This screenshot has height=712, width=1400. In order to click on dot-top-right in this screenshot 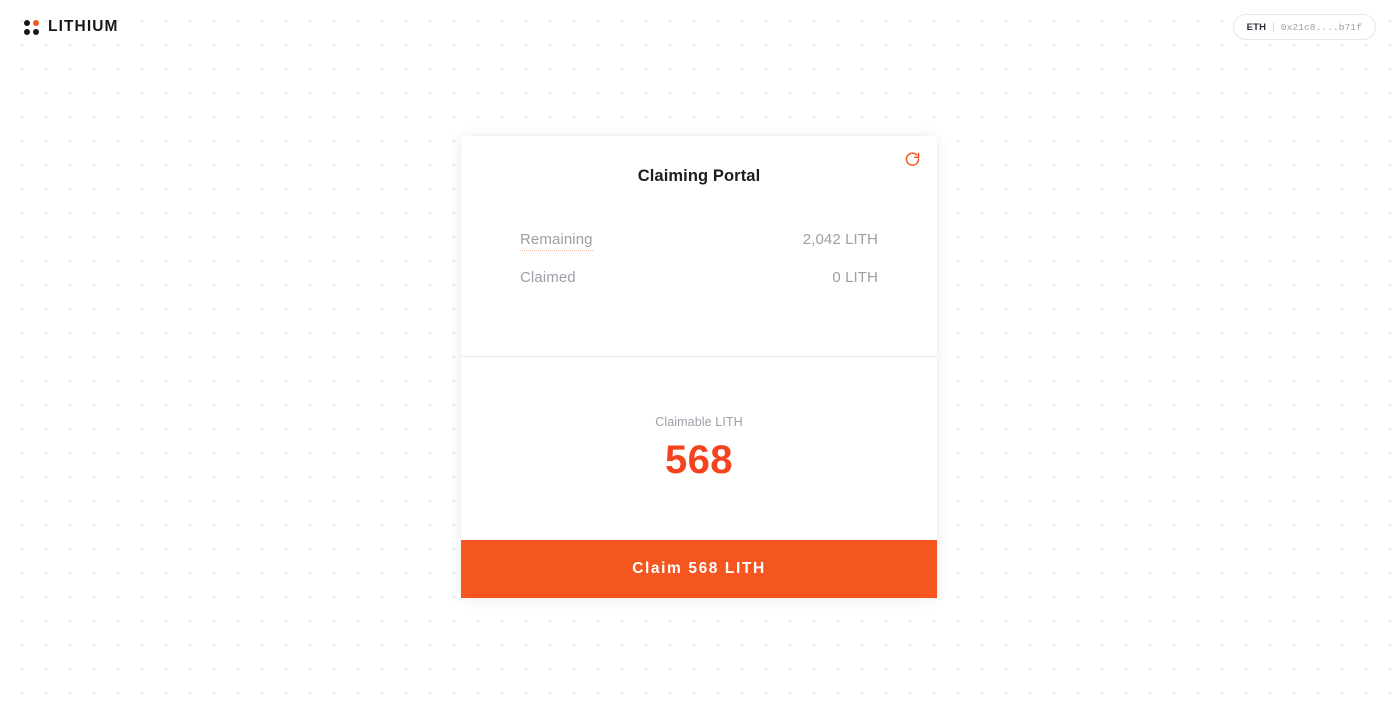, I will do `click(36, 23)`.